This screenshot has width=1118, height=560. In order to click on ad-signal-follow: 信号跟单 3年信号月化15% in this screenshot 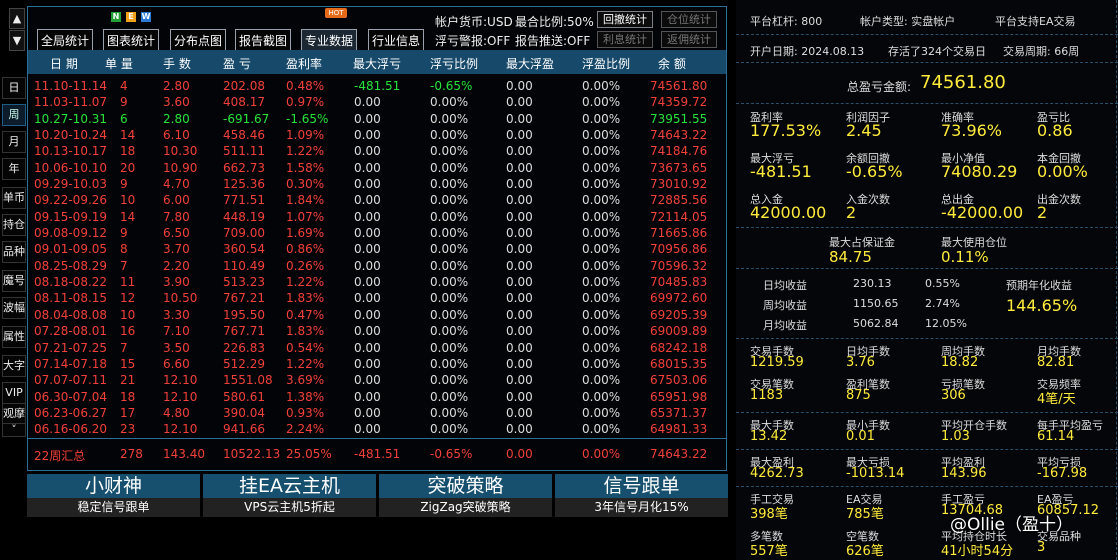, I will do `click(641, 495)`.